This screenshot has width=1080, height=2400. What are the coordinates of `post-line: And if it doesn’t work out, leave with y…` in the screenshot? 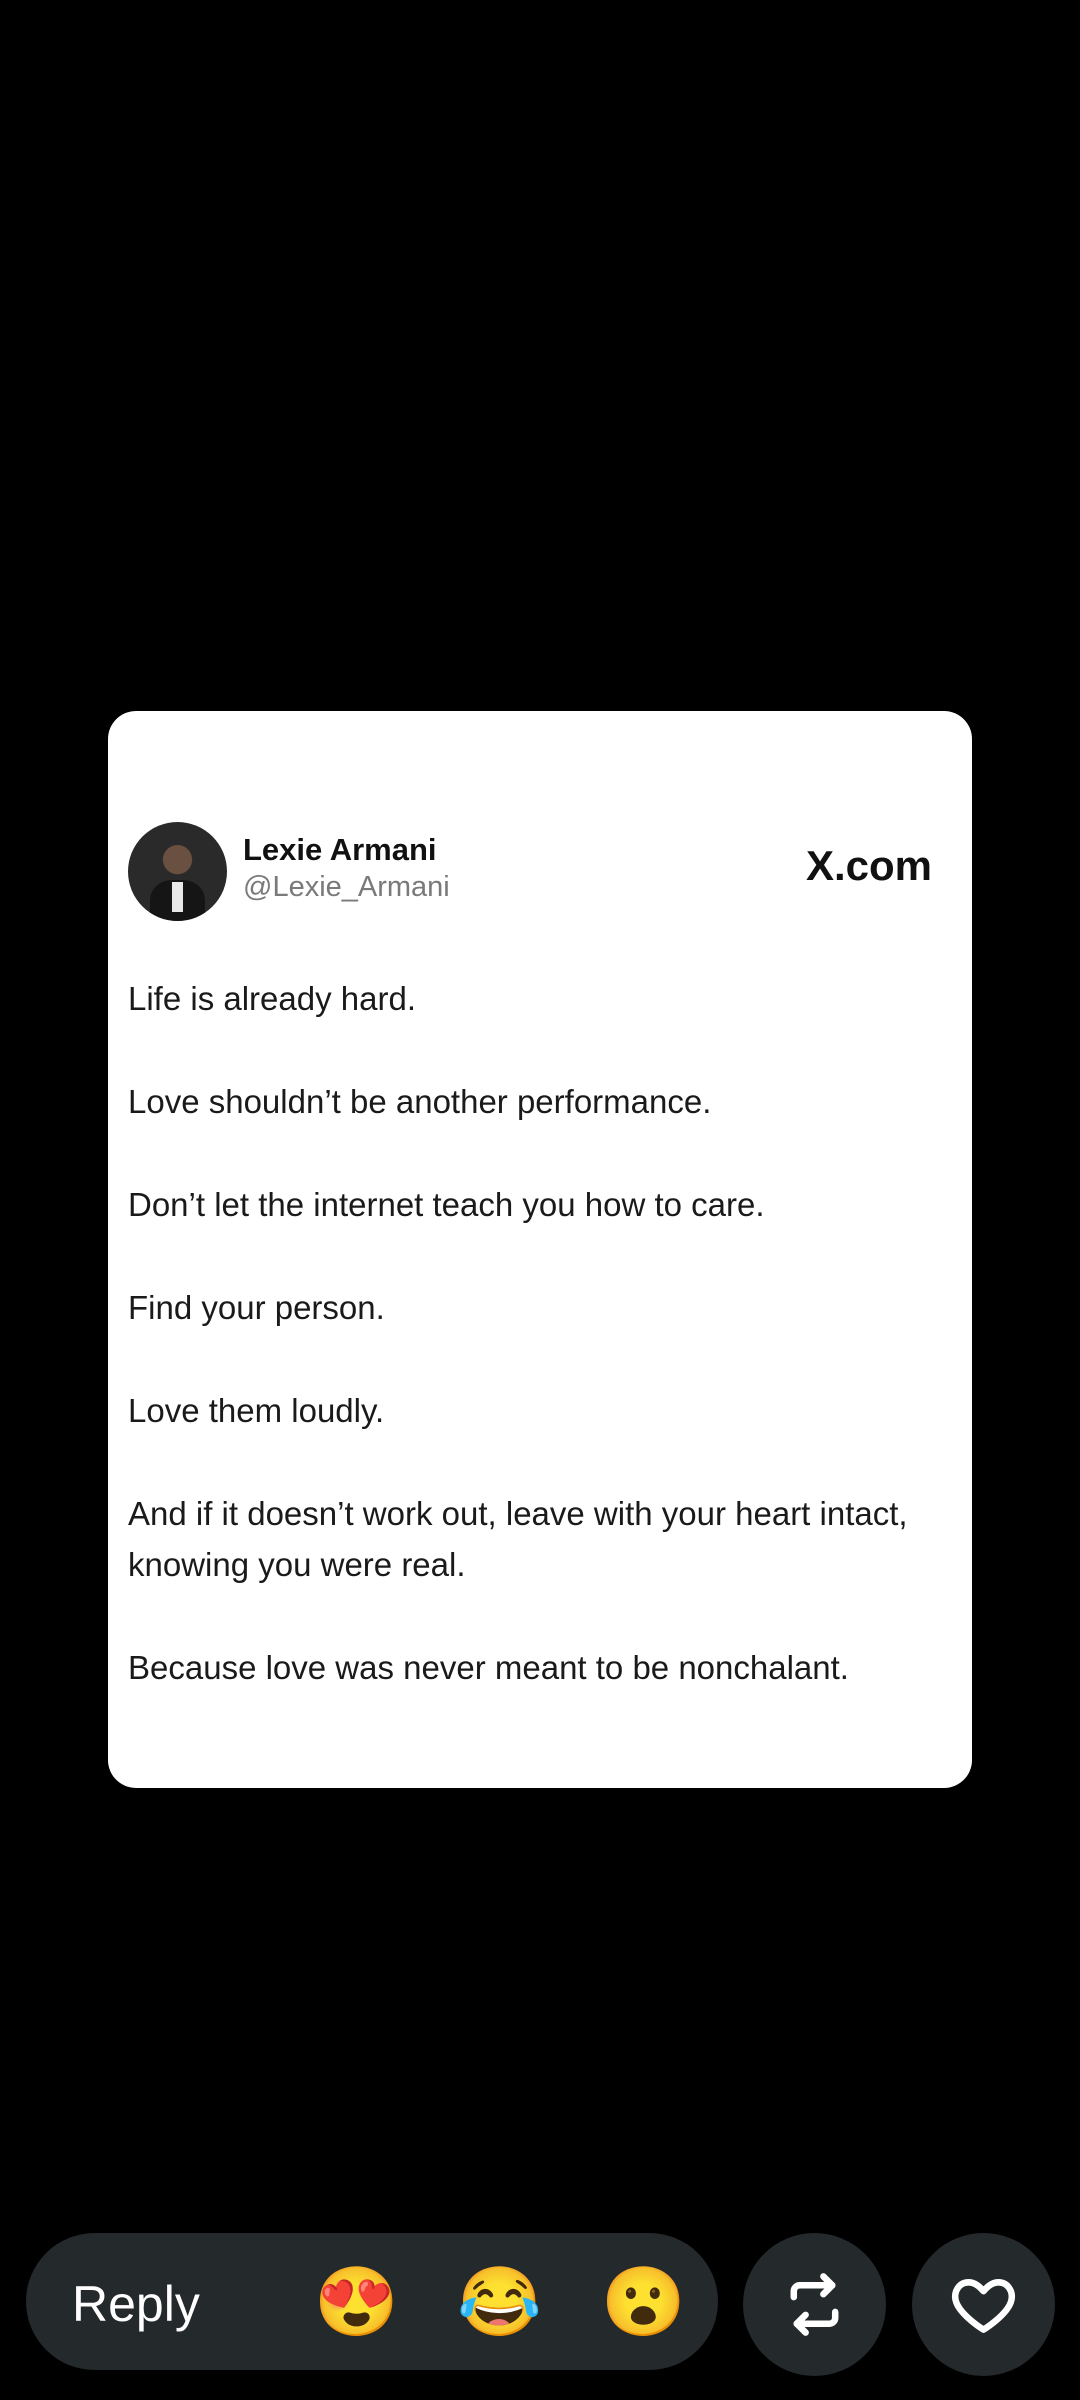 It's located at (518, 1539).